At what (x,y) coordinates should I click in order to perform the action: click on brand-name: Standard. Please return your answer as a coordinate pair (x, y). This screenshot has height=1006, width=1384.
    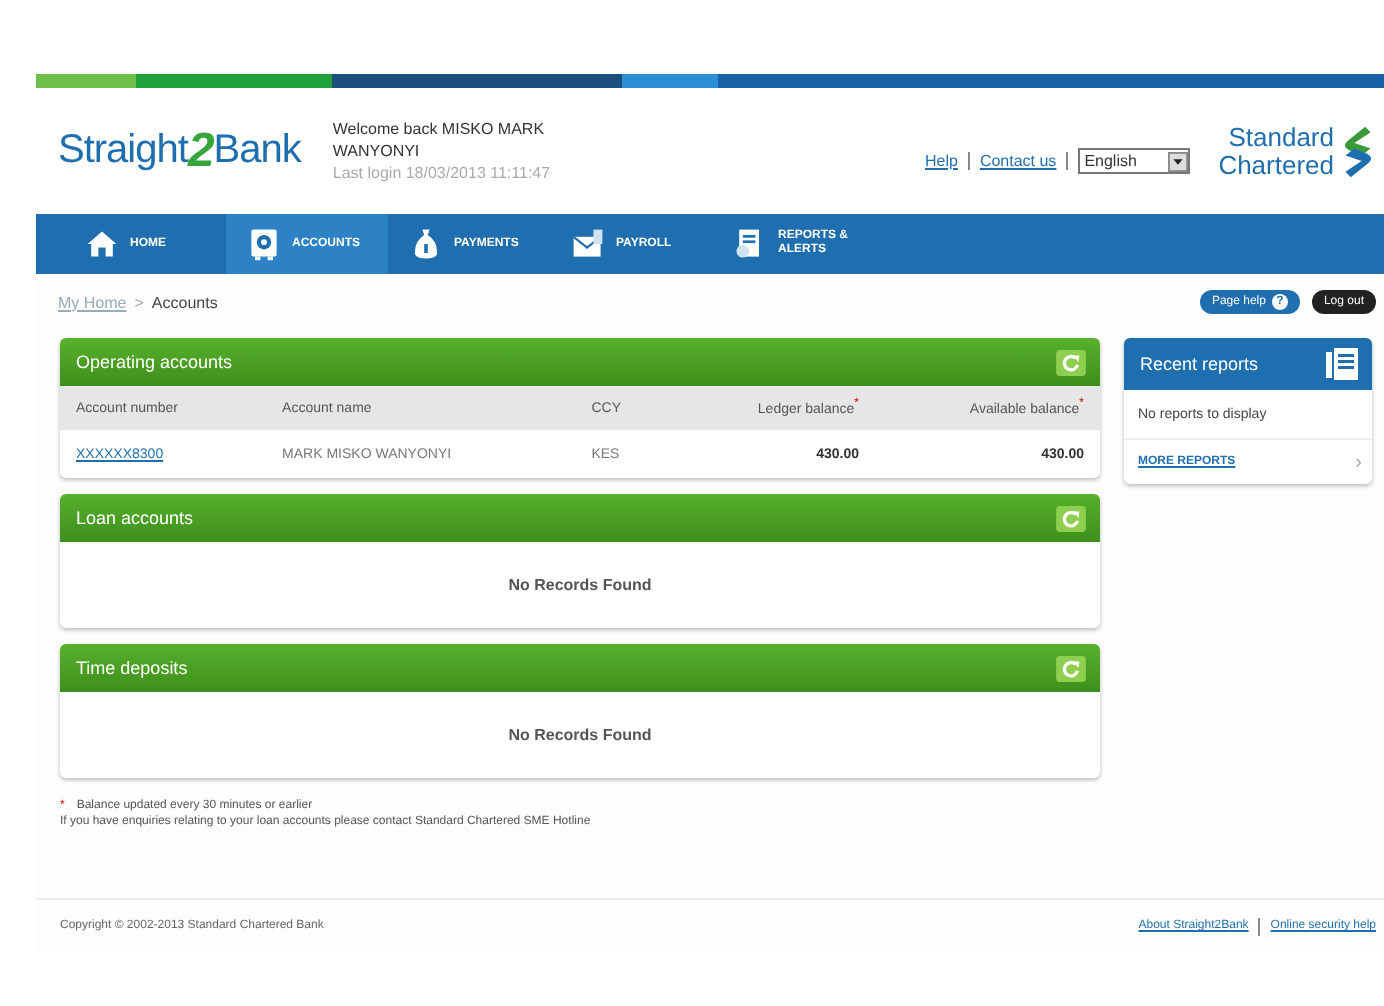
    Looking at the image, I should click on (1280, 137).